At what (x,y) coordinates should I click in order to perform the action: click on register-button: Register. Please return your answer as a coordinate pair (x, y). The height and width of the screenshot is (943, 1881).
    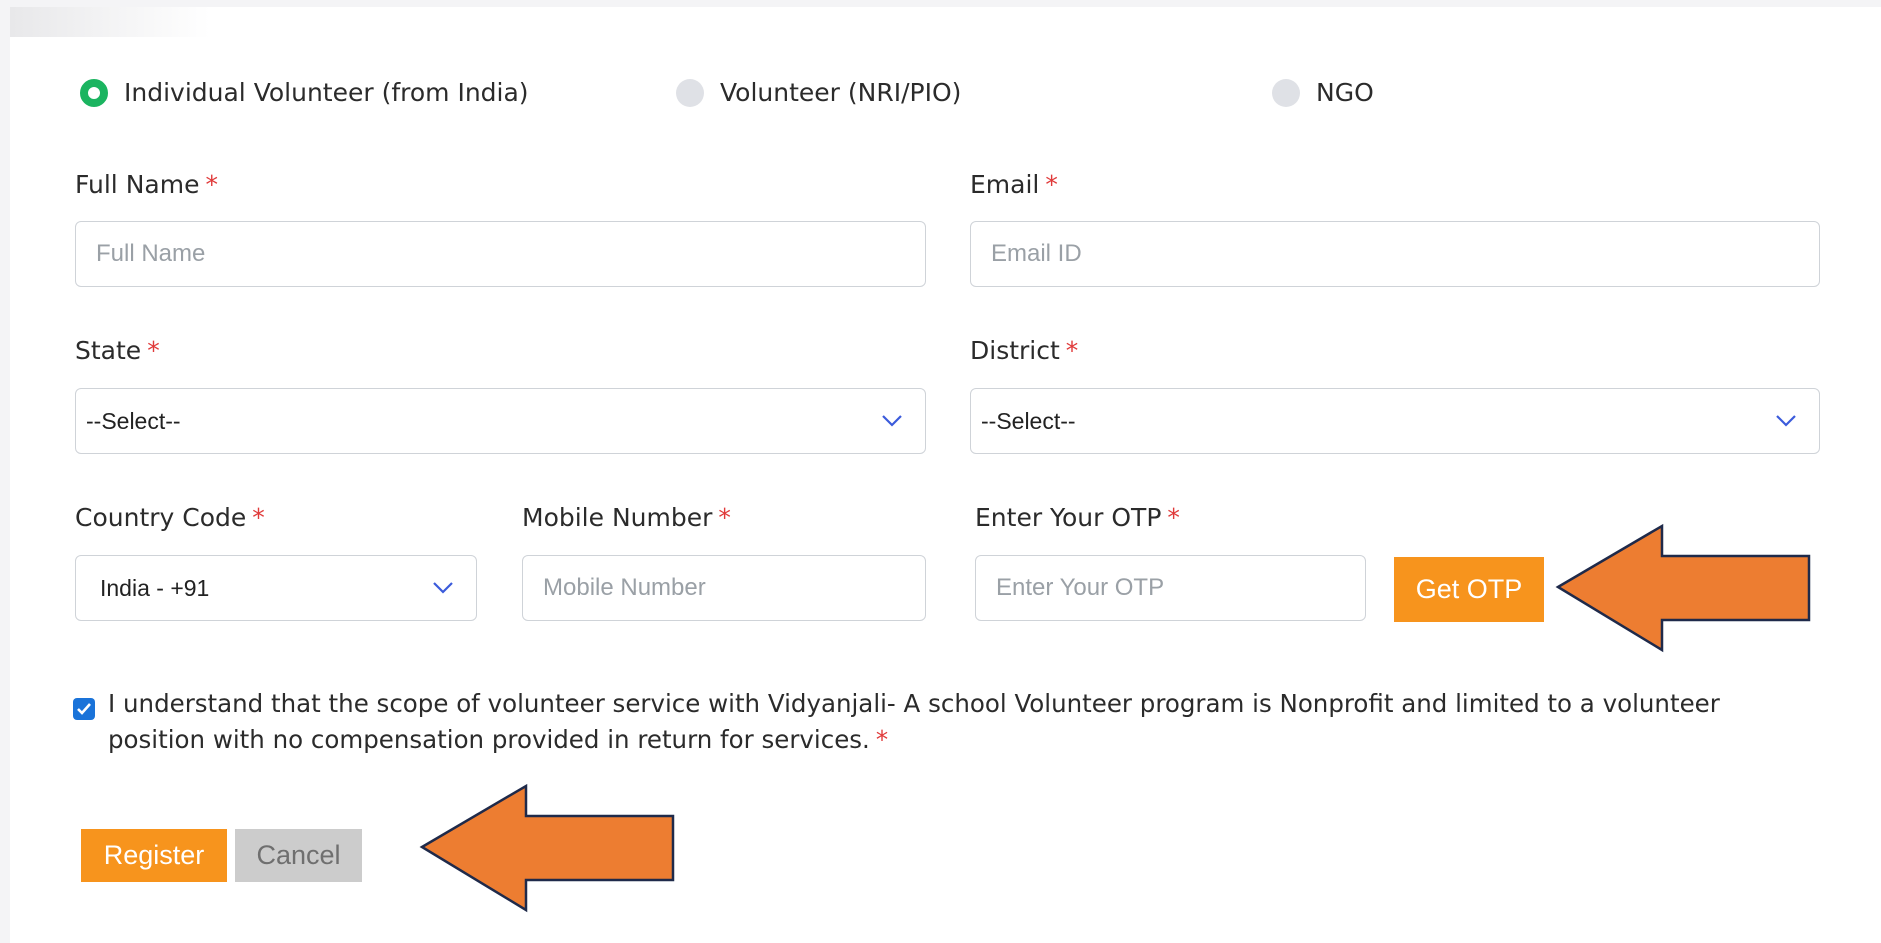
    Looking at the image, I should click on (154, 855).